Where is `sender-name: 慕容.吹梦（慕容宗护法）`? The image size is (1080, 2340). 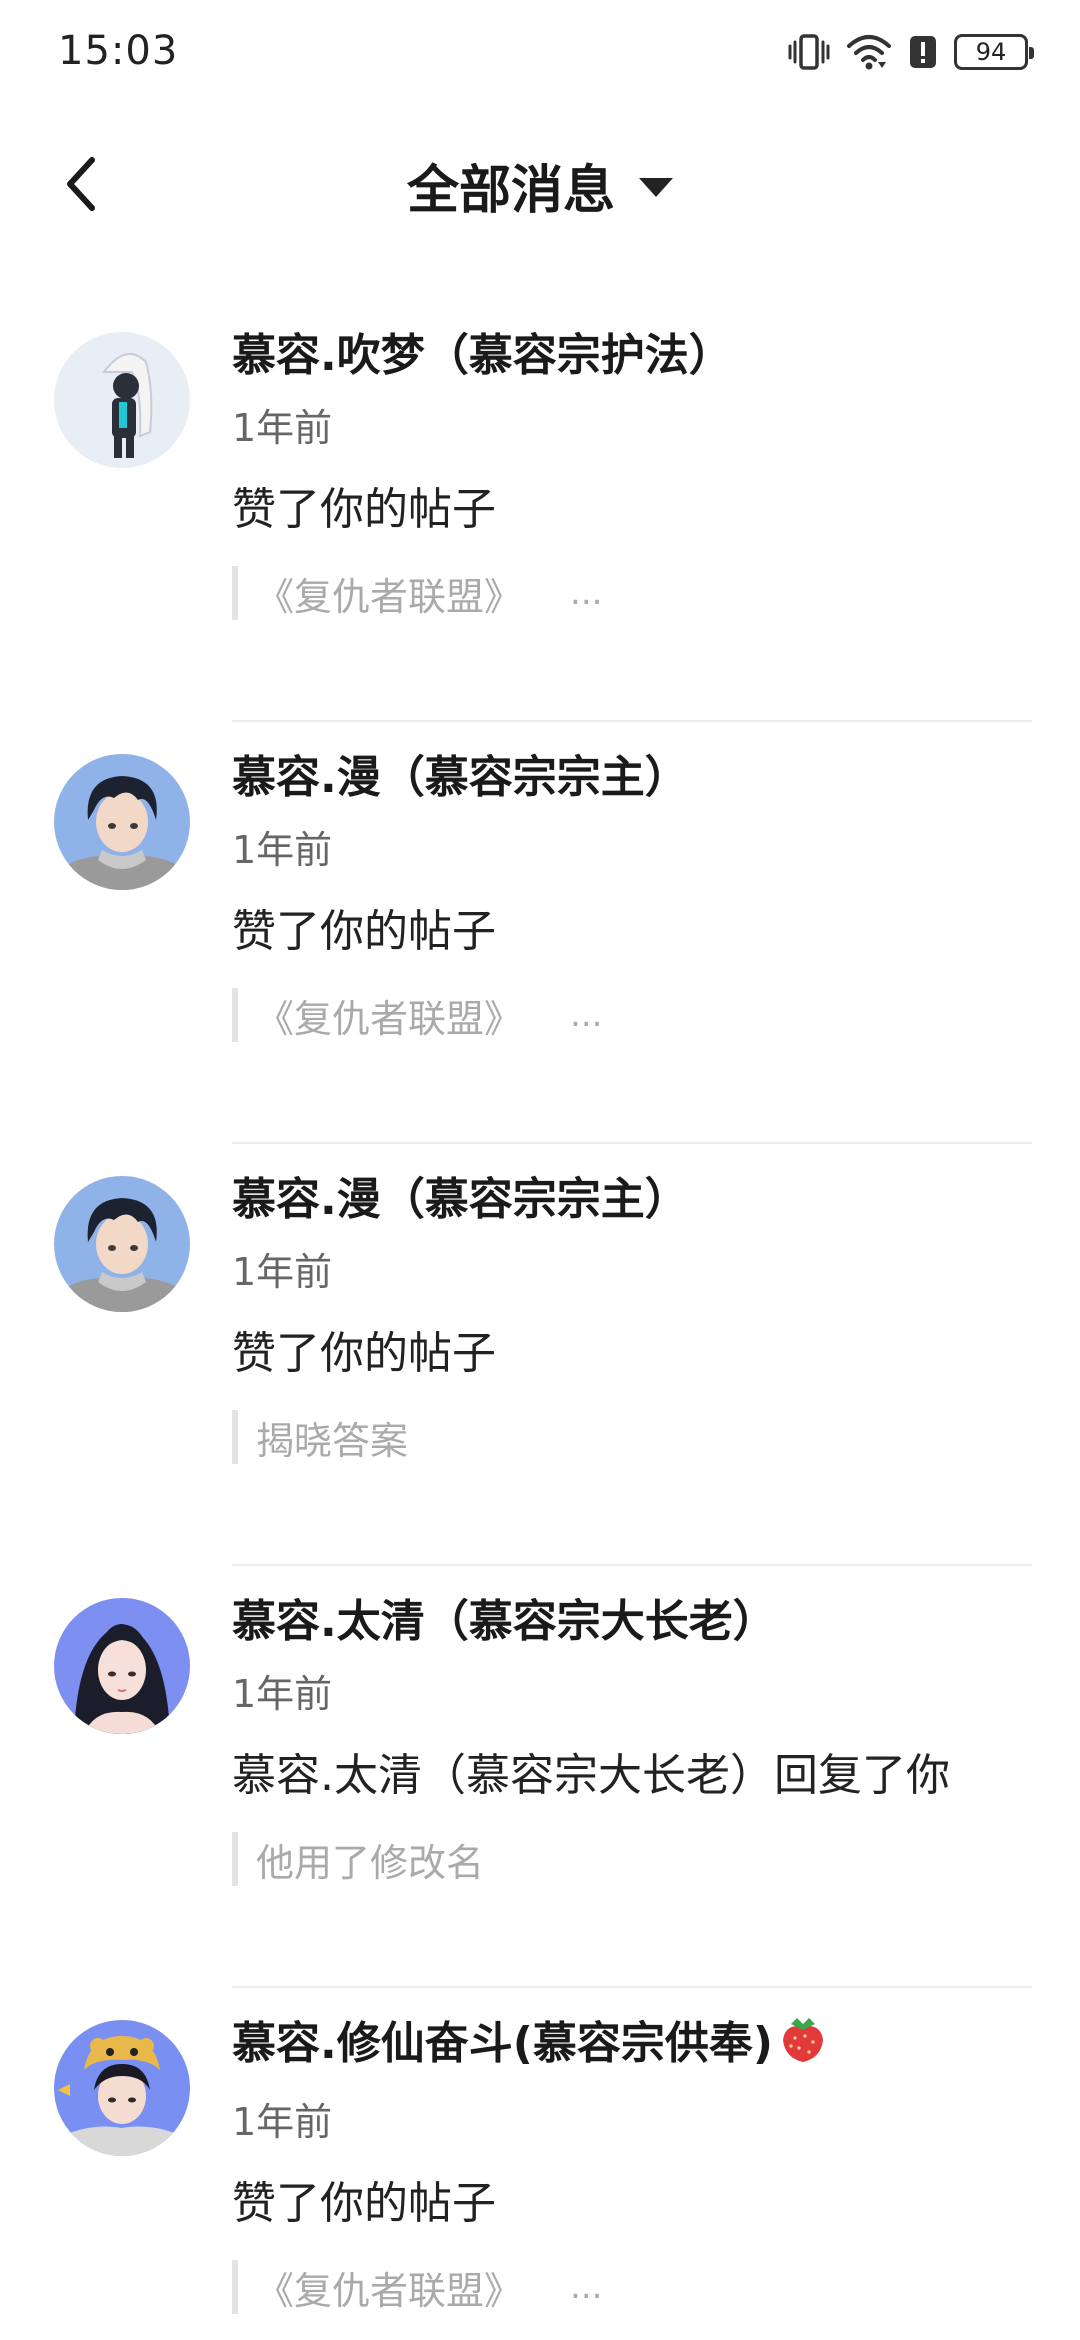
sender-name: 慕容.吹梦（慕容宗护法） is located at coordinates (632, 356).